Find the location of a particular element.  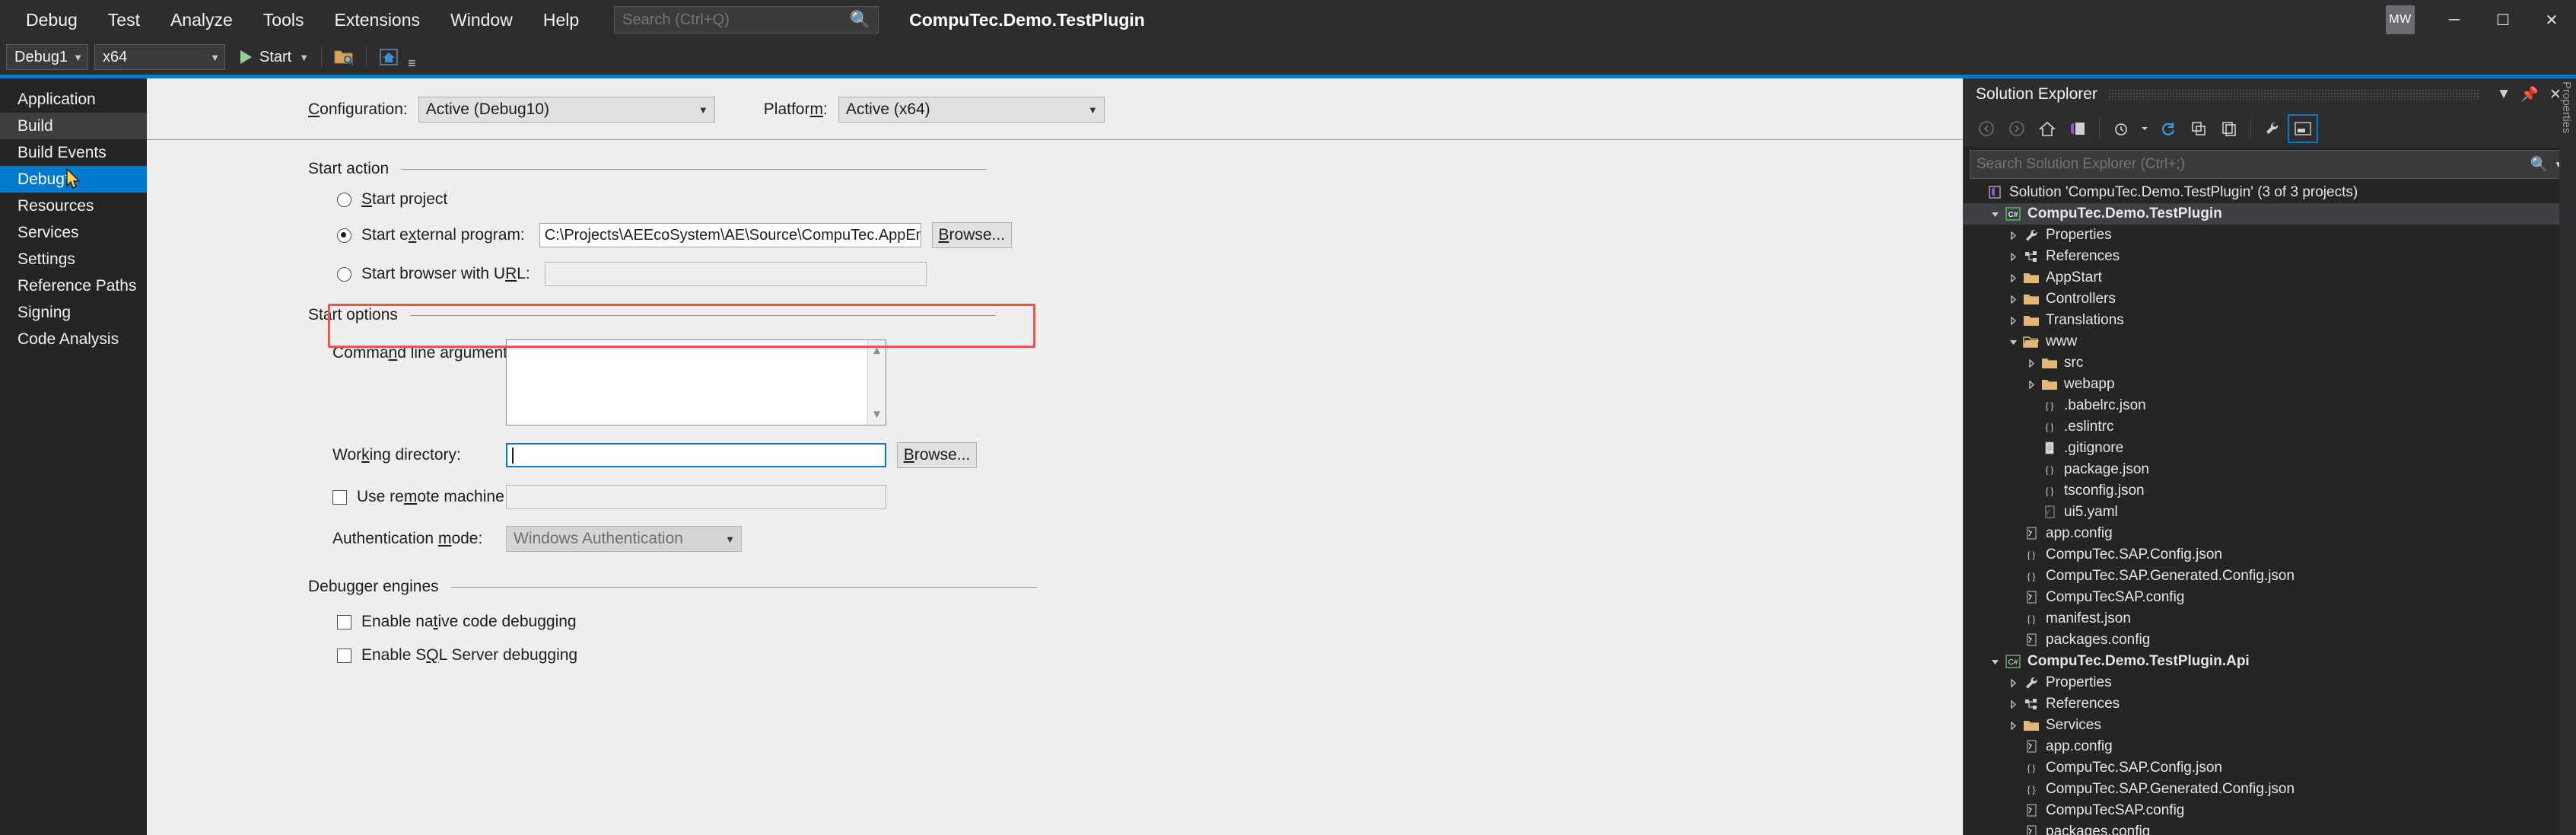

drag-handle is located at coordinates (2293, 95).